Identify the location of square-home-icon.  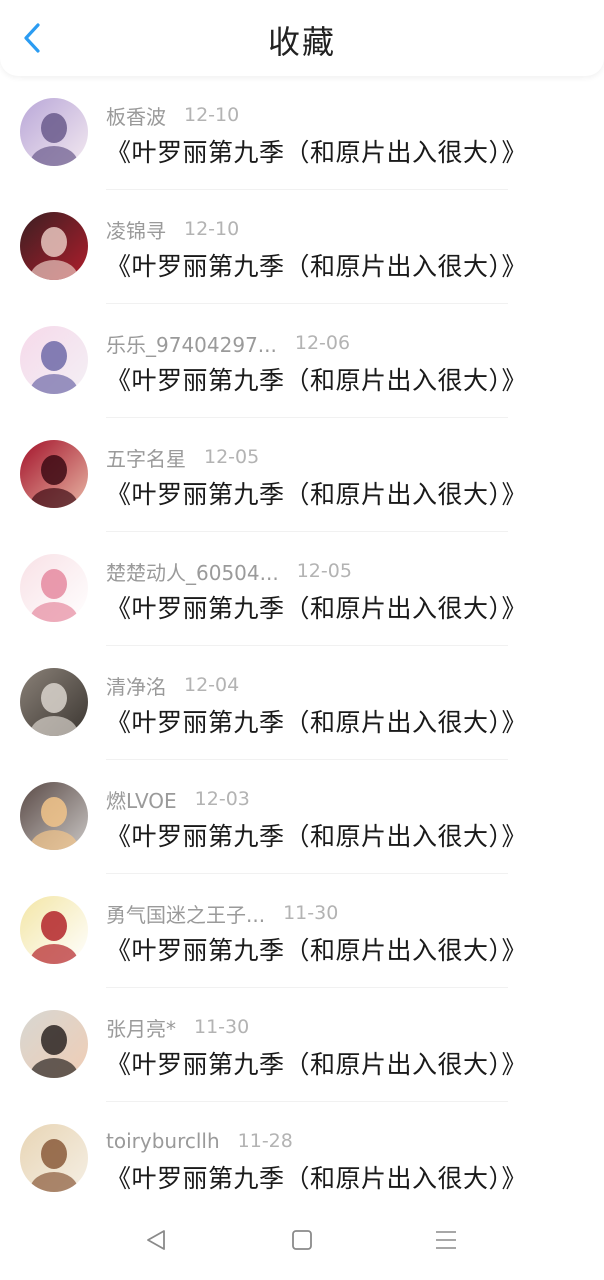
(302, 1240).